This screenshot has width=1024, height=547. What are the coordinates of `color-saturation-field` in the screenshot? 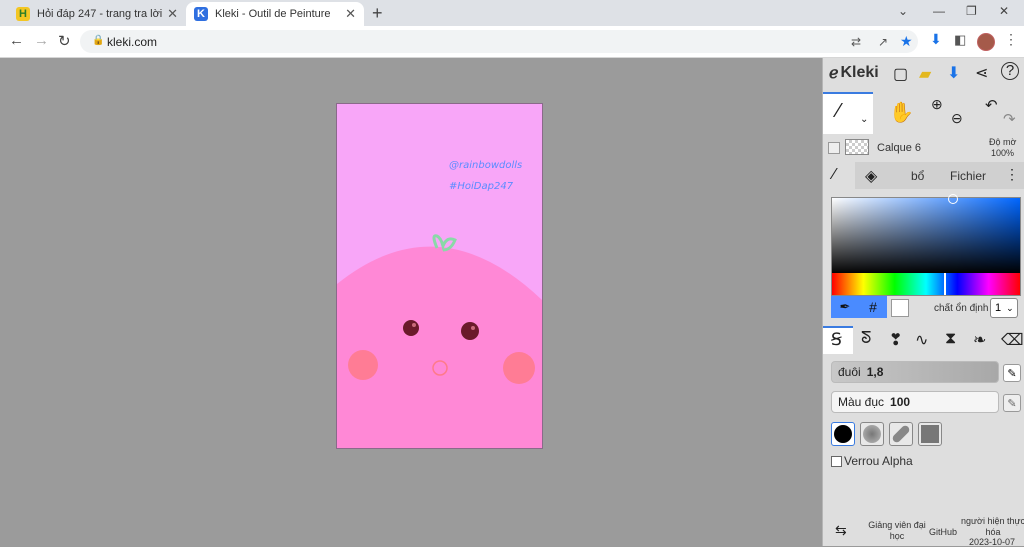 It's located at (926, 234).